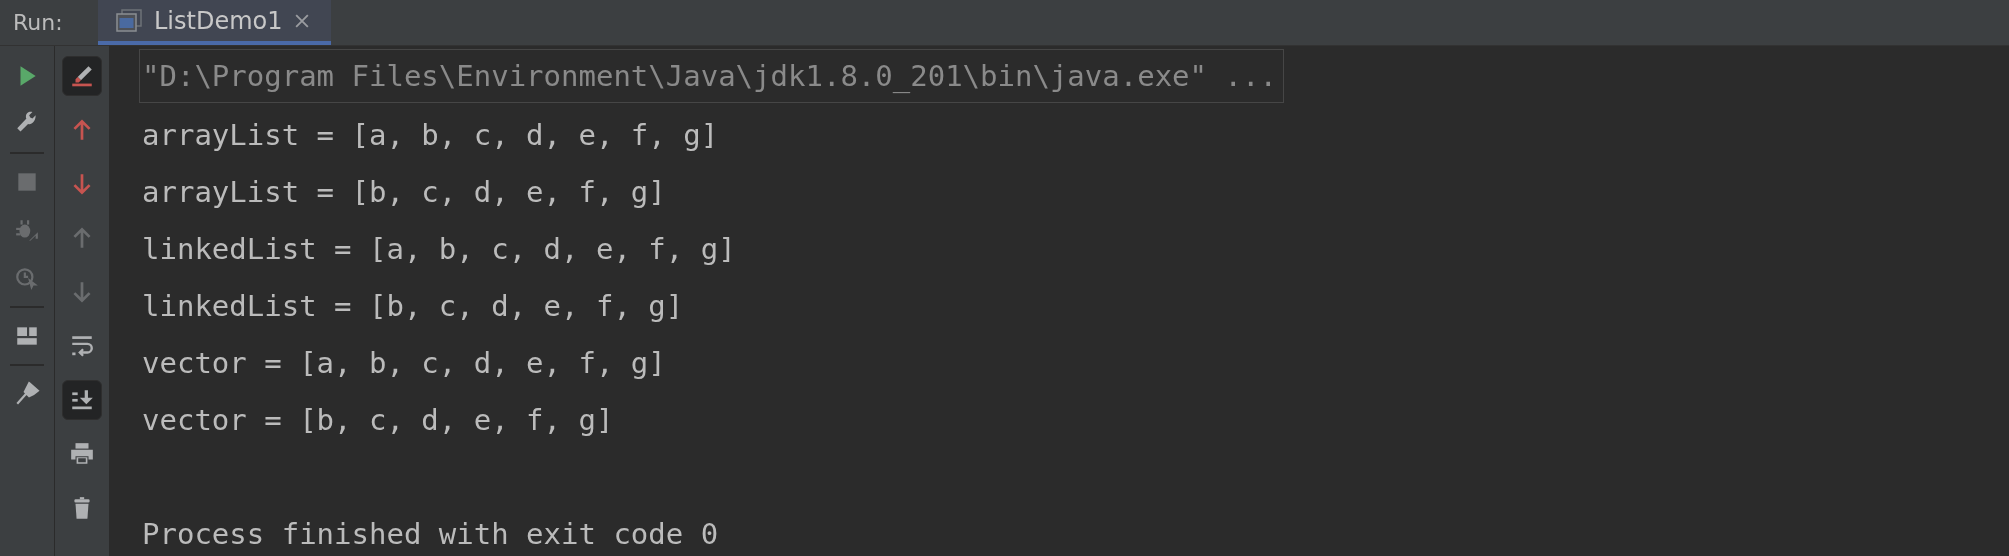 This screenshot has width=2009, height=556. Describe the element at coordinates (82, 454) in the screenshot. I see `printer-icon` at that location.